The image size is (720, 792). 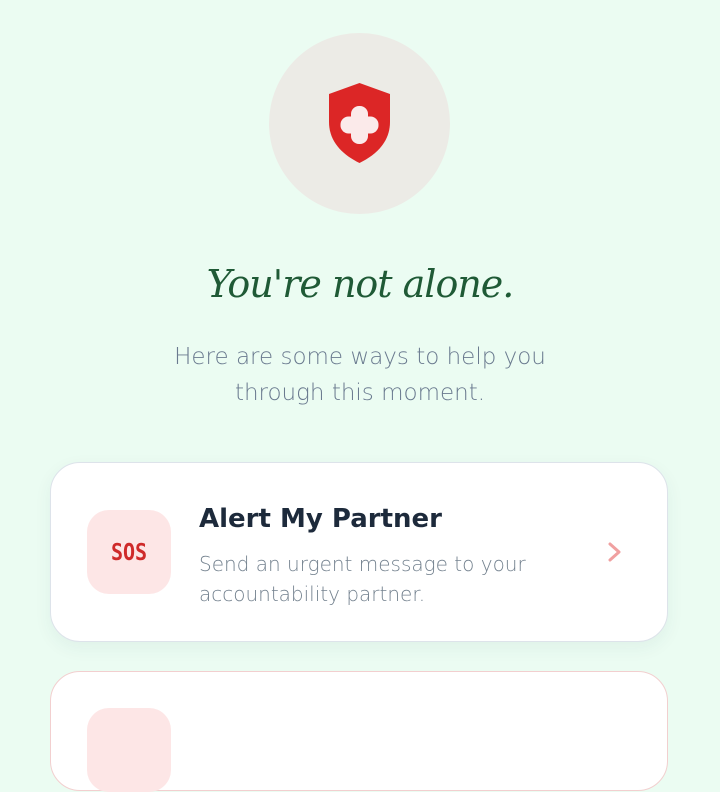 What do you see at coordinates (360, 284) in the screenshot?
I see `page-headline: You're not alone.` at bounding box center [360, 284].